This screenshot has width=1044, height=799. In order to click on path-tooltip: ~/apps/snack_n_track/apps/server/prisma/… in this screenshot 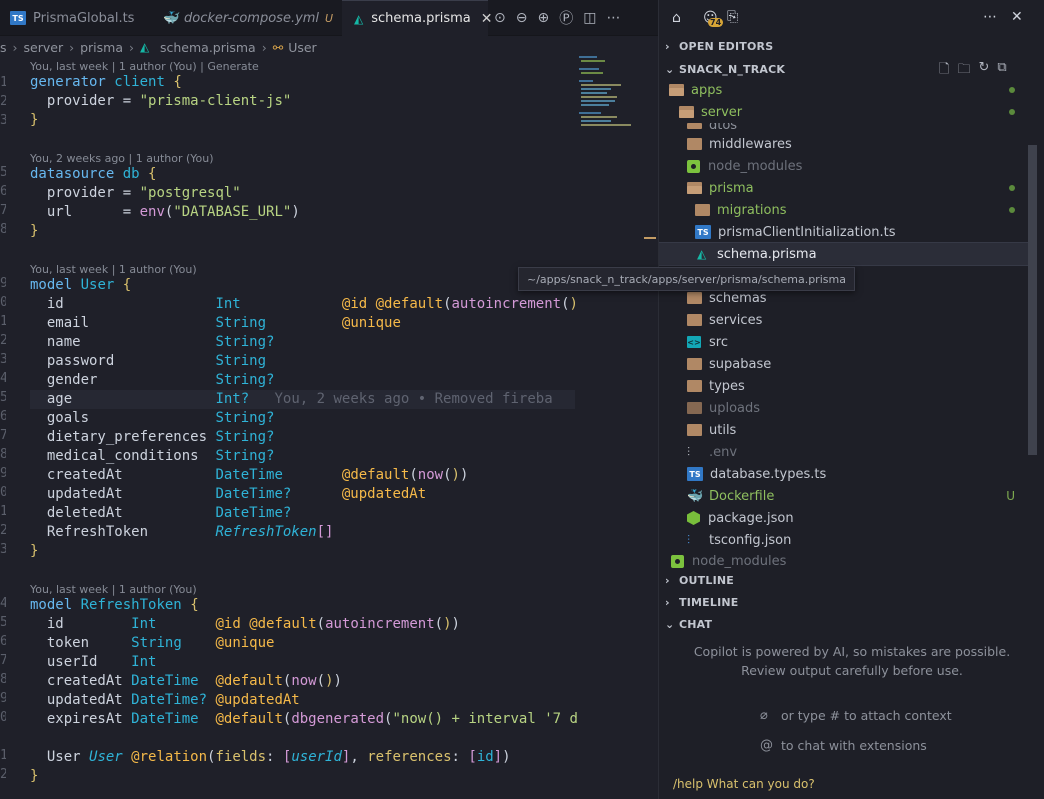, I will do `click(686, 279)`.